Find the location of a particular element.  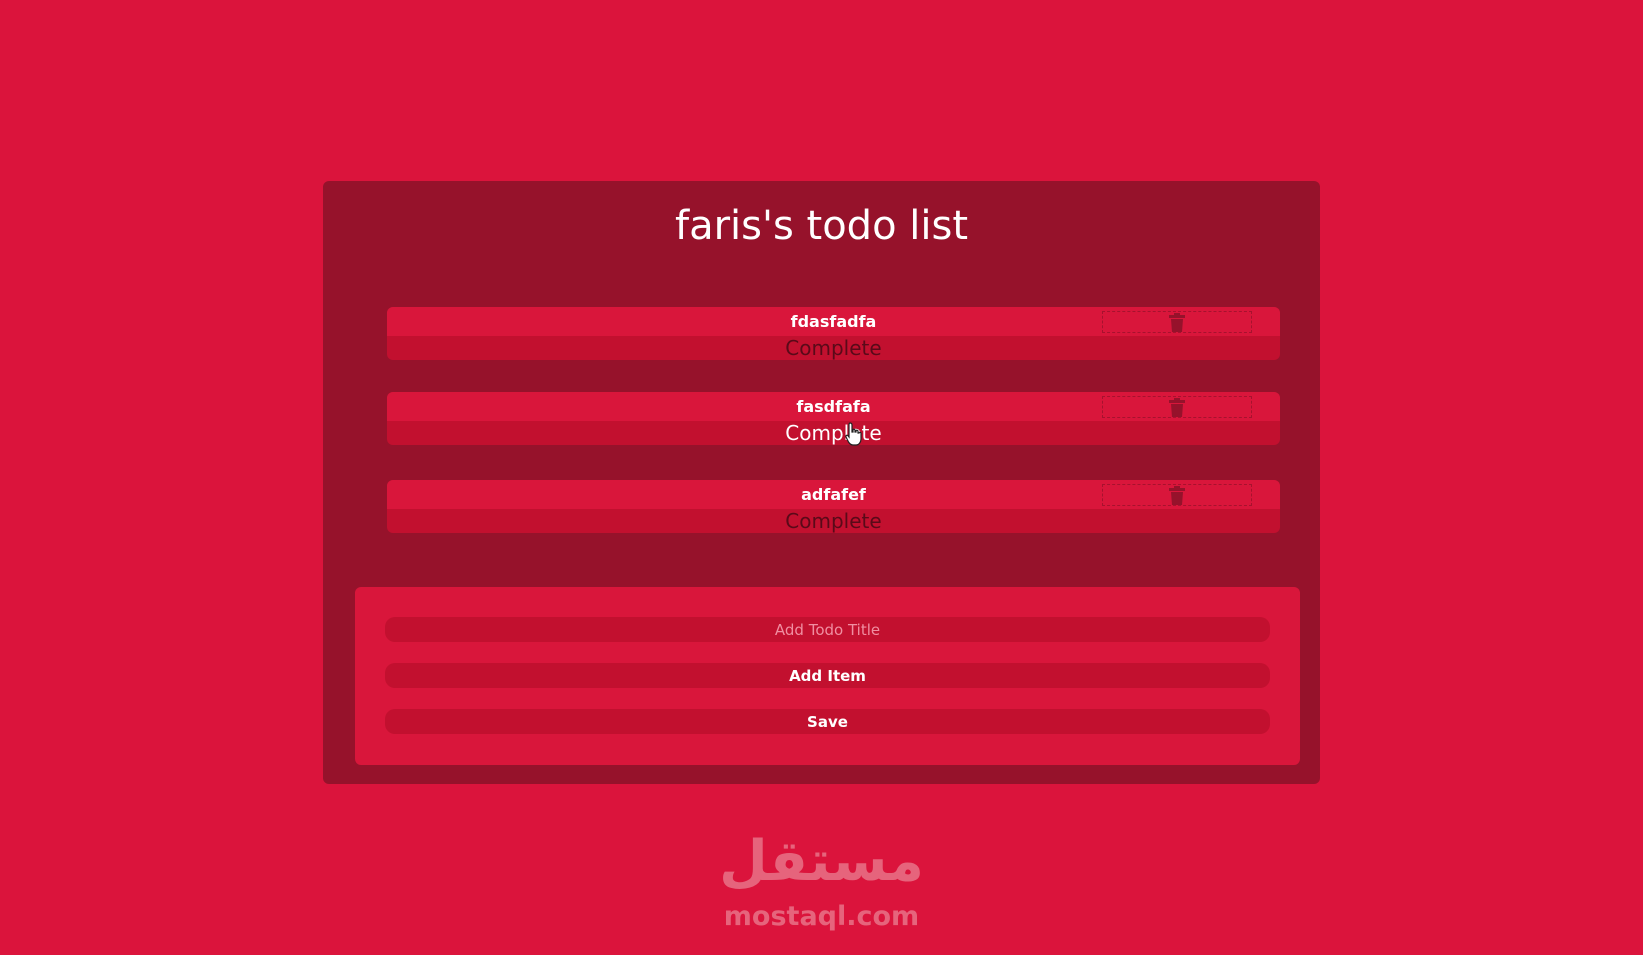

todo-item: adfafef Complete is located at coordinates (833, 506).